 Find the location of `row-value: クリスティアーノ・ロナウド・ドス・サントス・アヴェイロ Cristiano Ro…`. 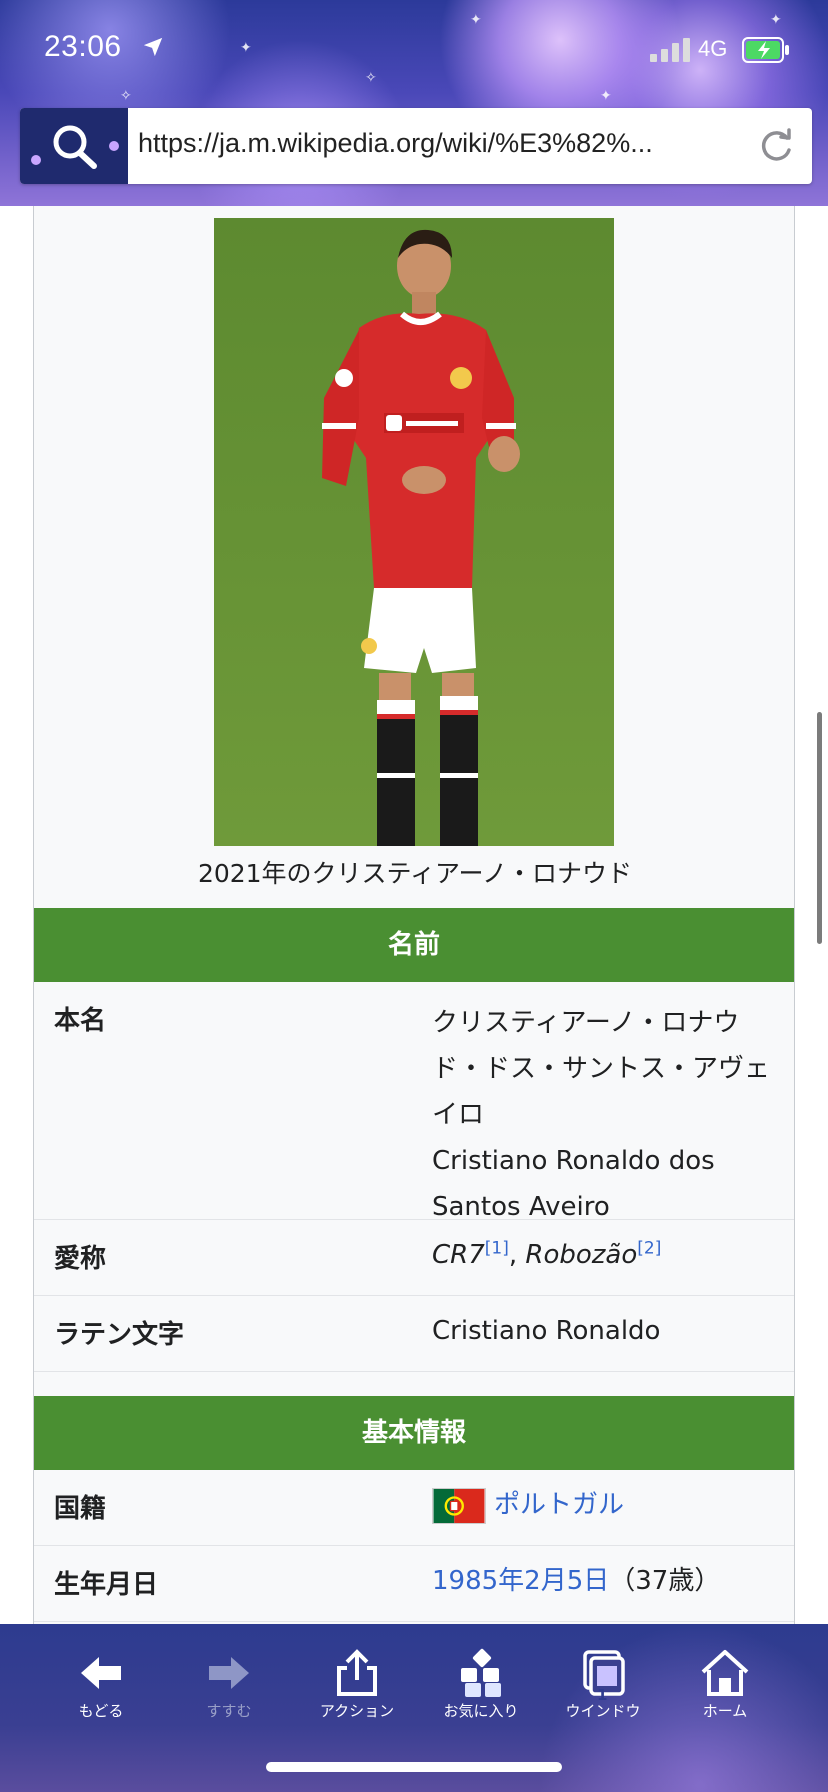

row-value: クリスティアーノ・ロナウド・ドス・サントス・アヴェイロ Cristiano Ro… is located at coordinates (602, 1115).